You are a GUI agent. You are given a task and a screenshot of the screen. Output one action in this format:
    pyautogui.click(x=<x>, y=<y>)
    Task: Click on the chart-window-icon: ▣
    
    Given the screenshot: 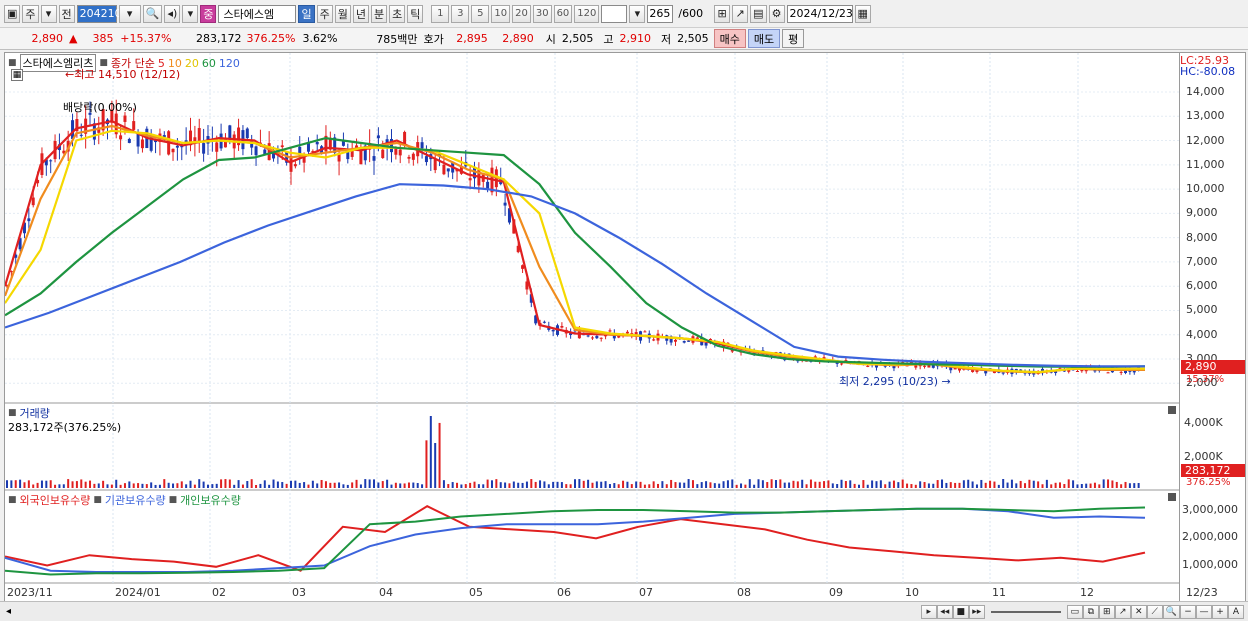 What is the action you would take?
    pyautogui.click(x=12, y=13)
    